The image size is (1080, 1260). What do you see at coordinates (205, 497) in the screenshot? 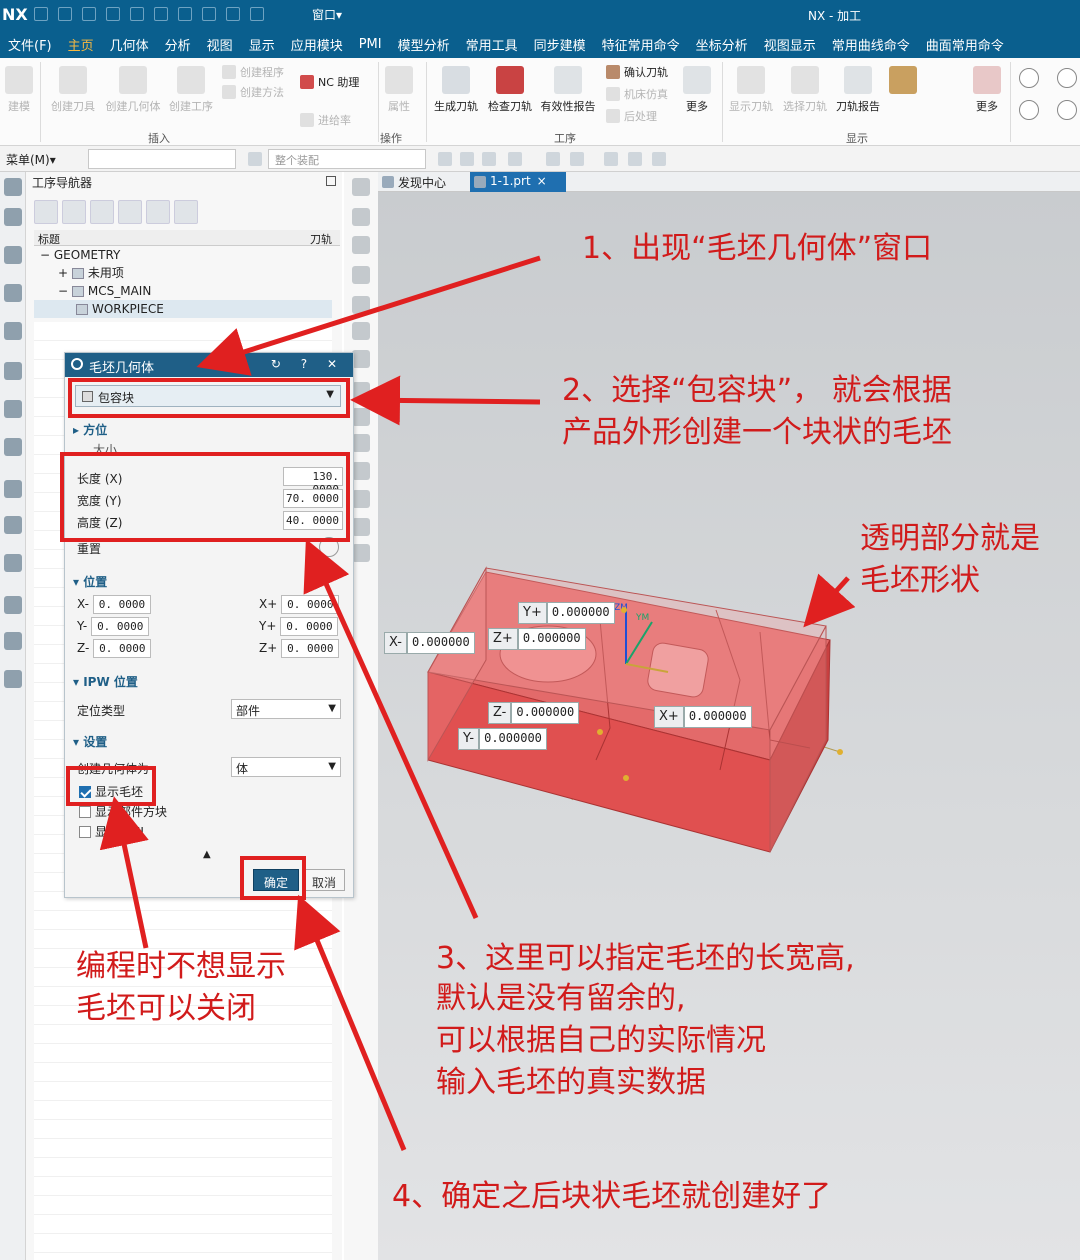
I see `highlight-size-fields` at bounding box center [205, 497].